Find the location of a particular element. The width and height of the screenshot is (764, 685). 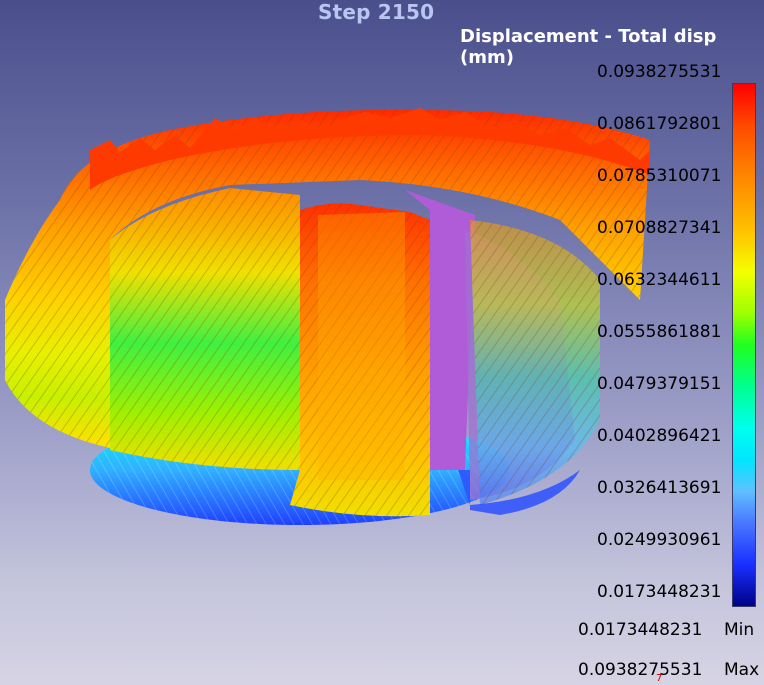

colorbar-tick: 0.0479379151 is located at coordinates (659, 384).